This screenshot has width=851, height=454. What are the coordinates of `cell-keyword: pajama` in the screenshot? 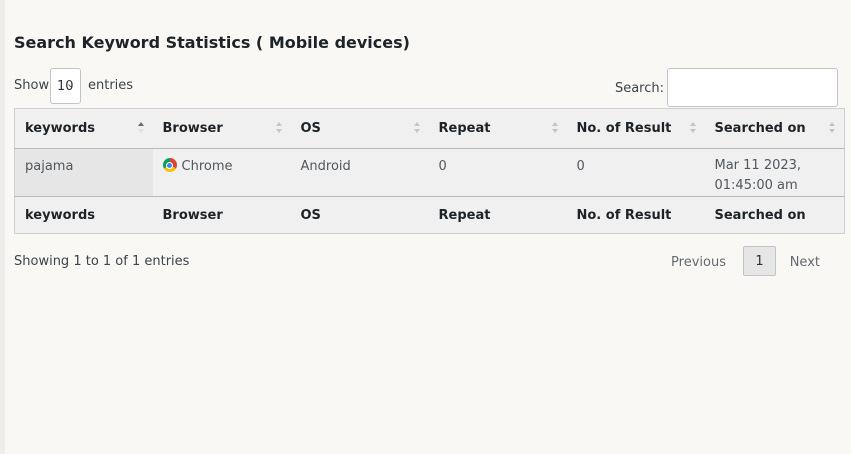 It's located at (83, 172).